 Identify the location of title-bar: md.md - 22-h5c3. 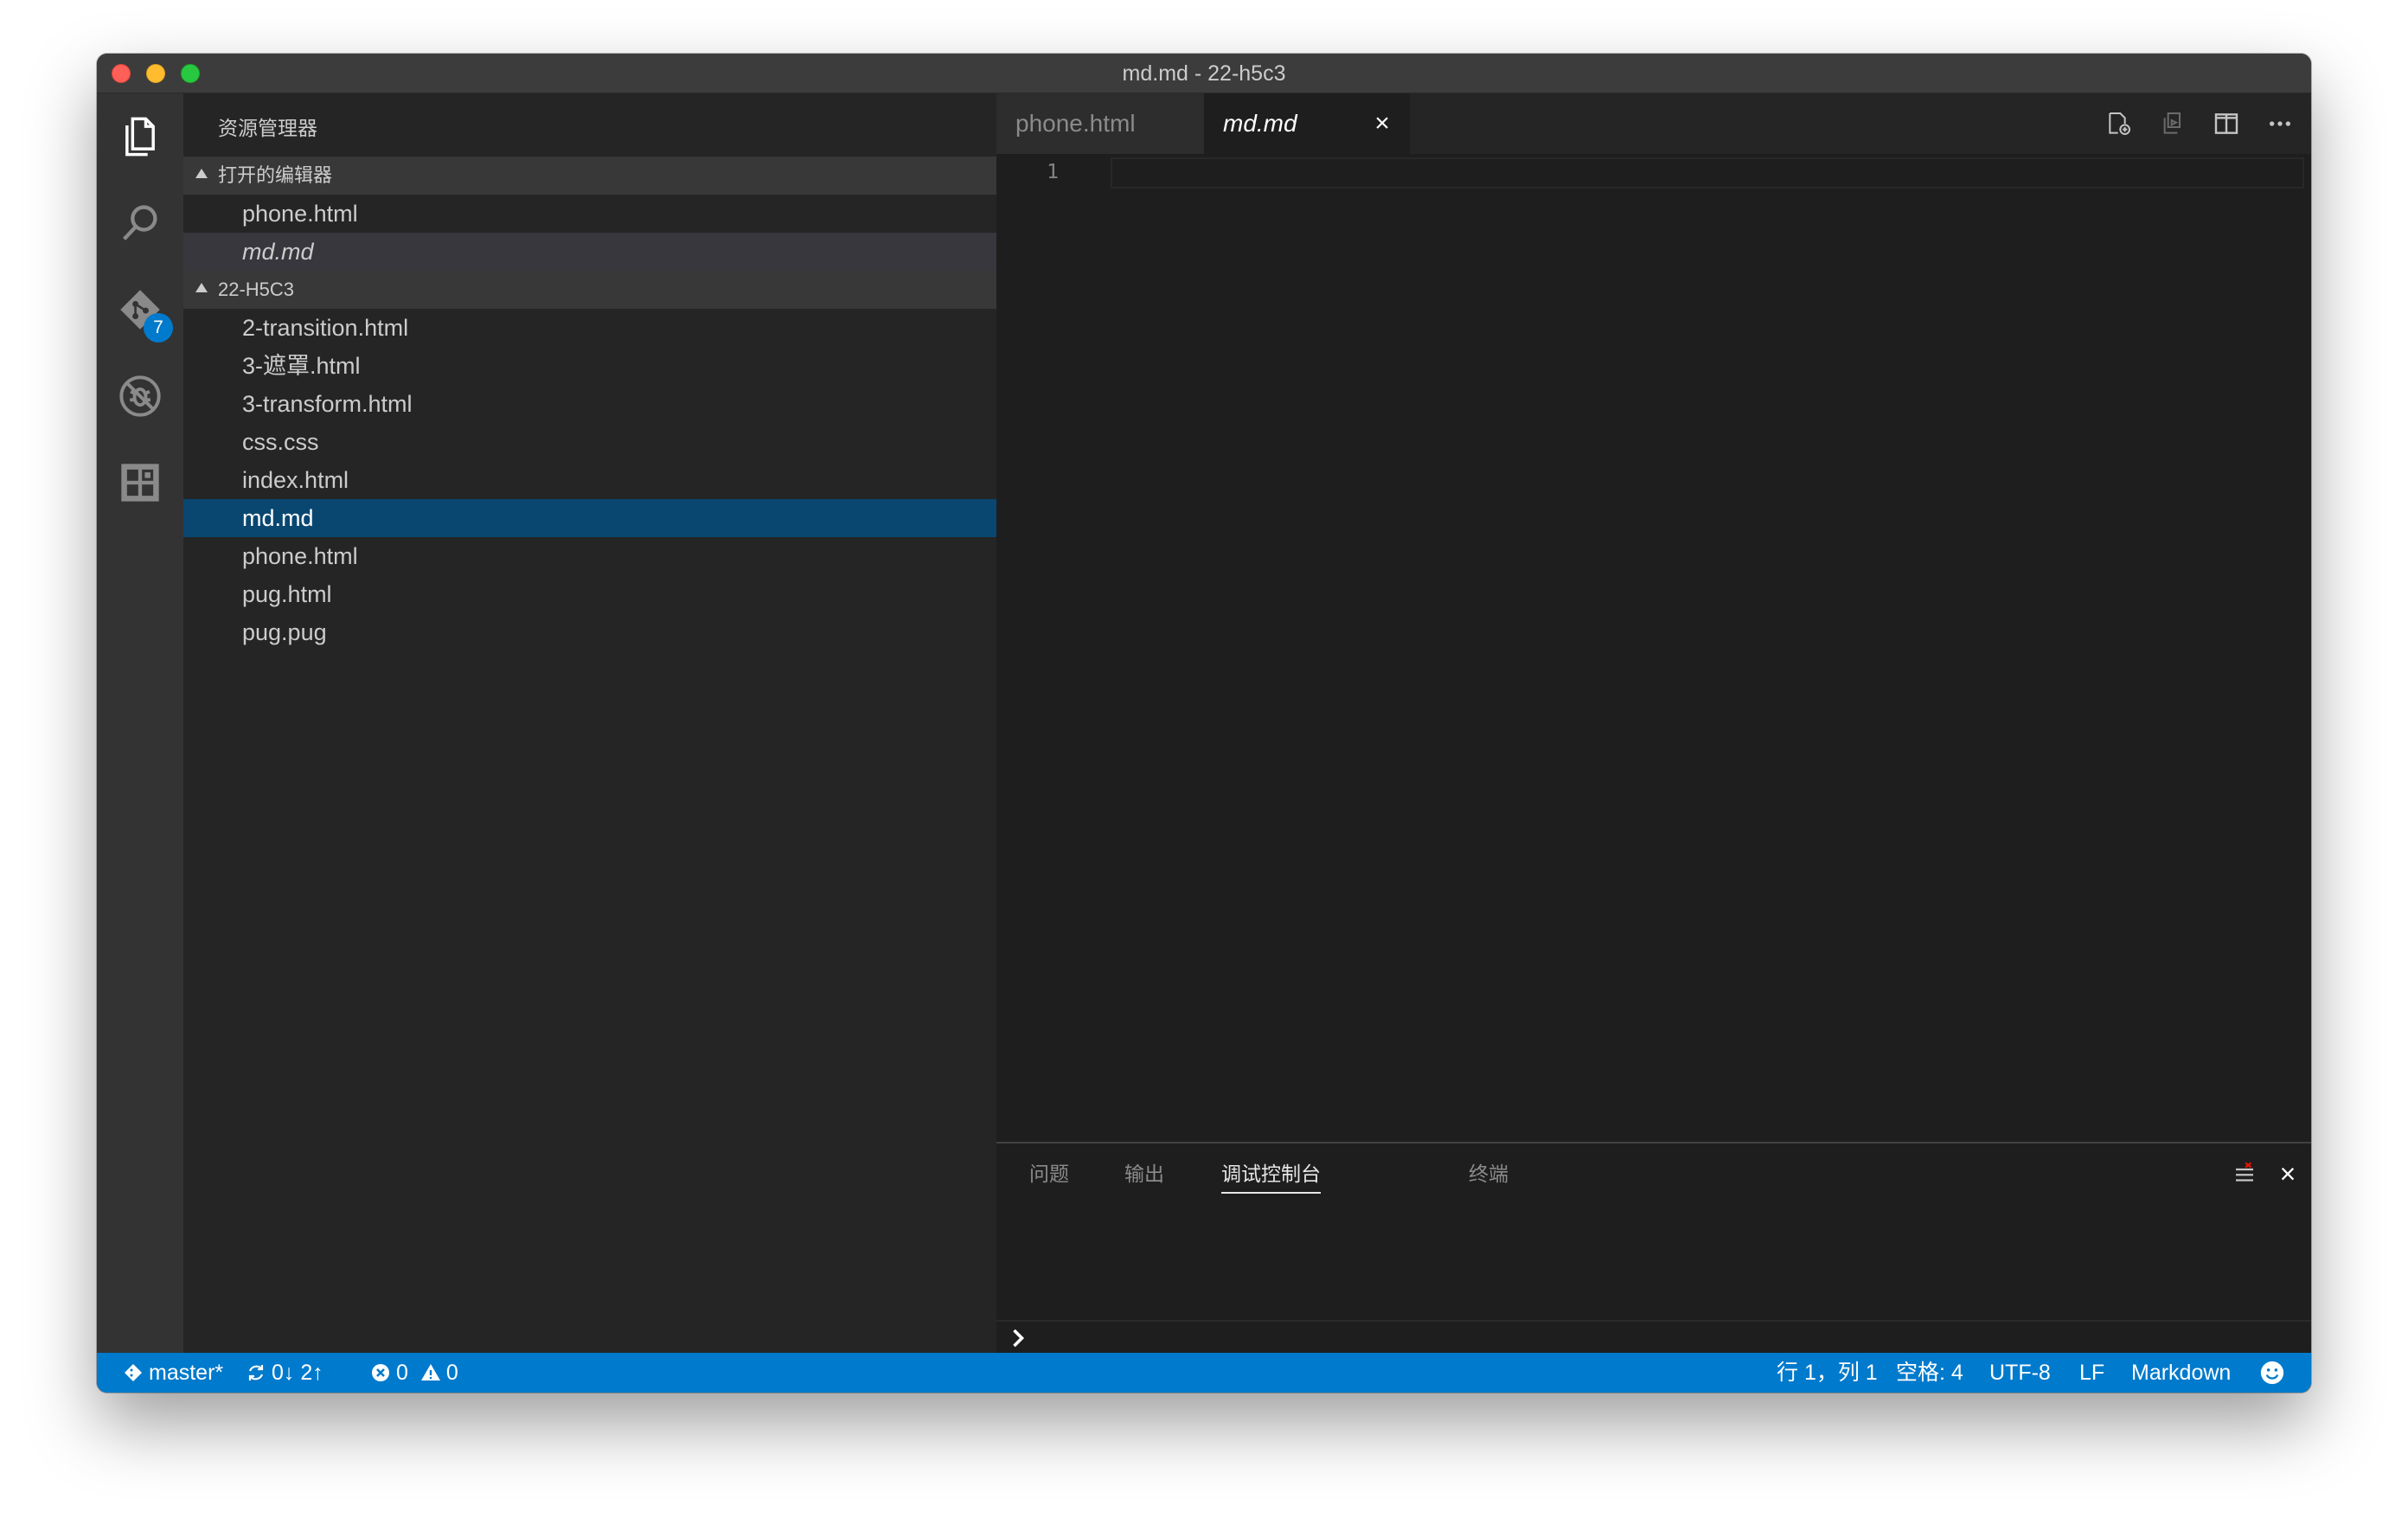
(1204, 73).